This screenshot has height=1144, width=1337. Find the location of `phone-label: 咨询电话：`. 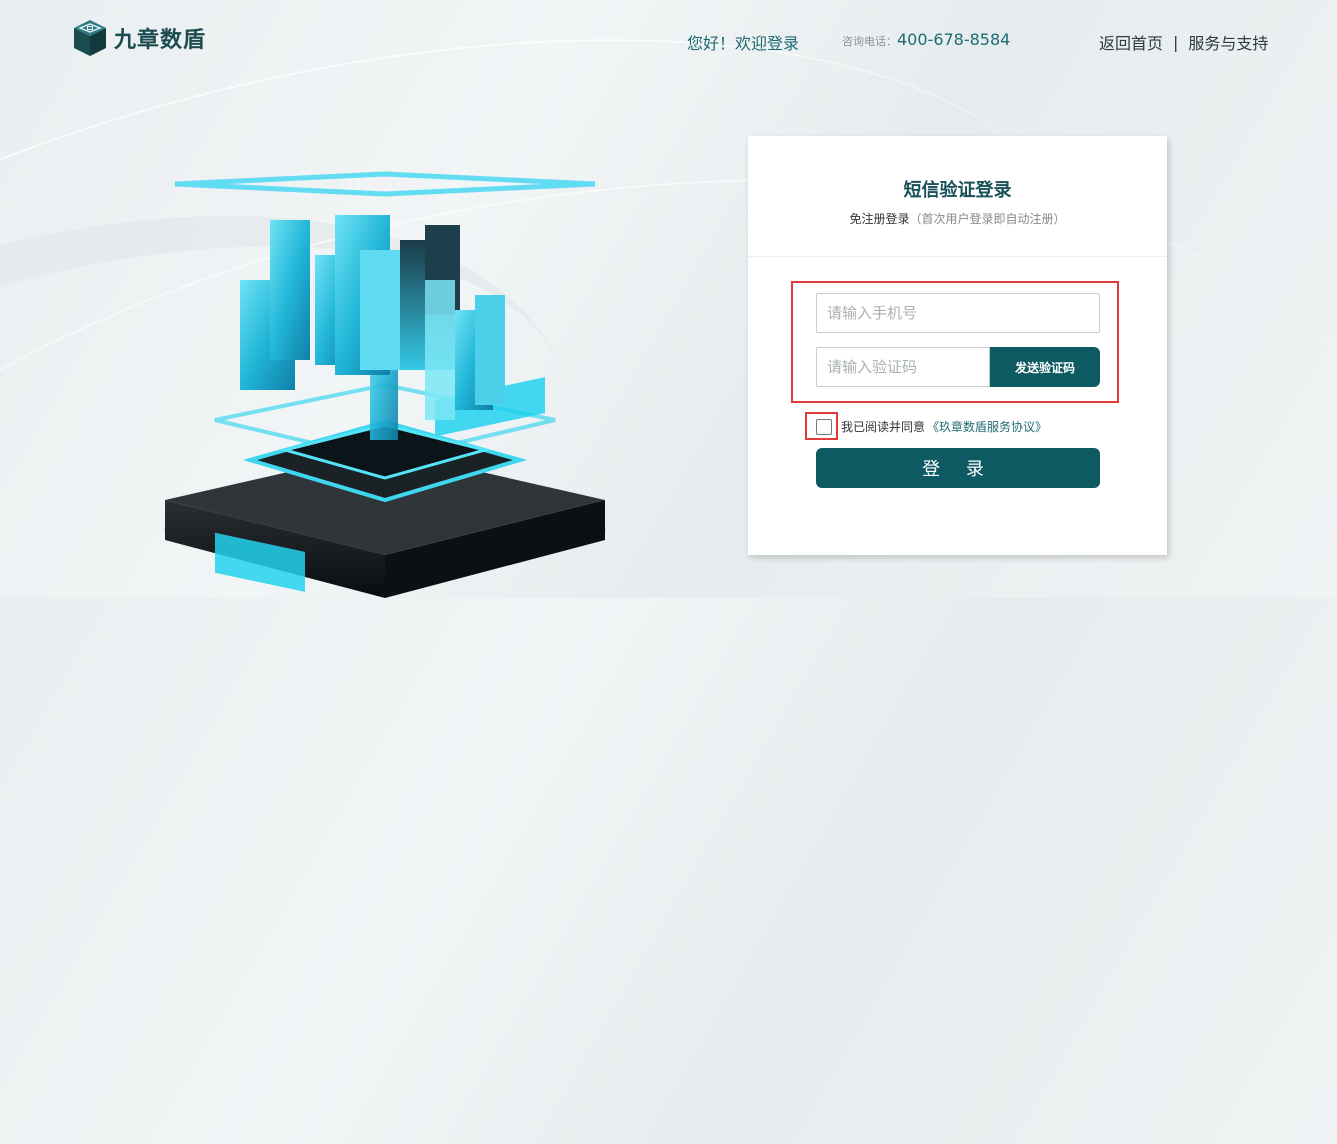

phone-label: 咨询电话： is located at coordinates (869, 41).